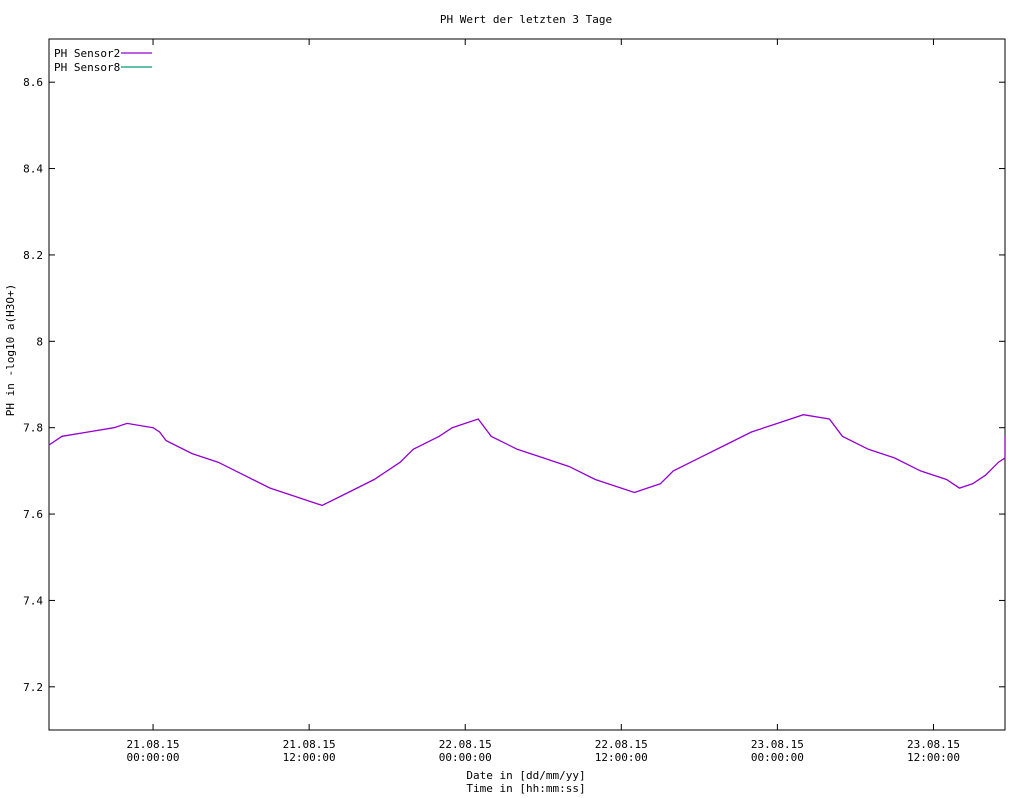  What do you see at coordinates (33, 428) in the screenshot?
I see `y-tick-label: 7.8` at bounding box center [33, 428].